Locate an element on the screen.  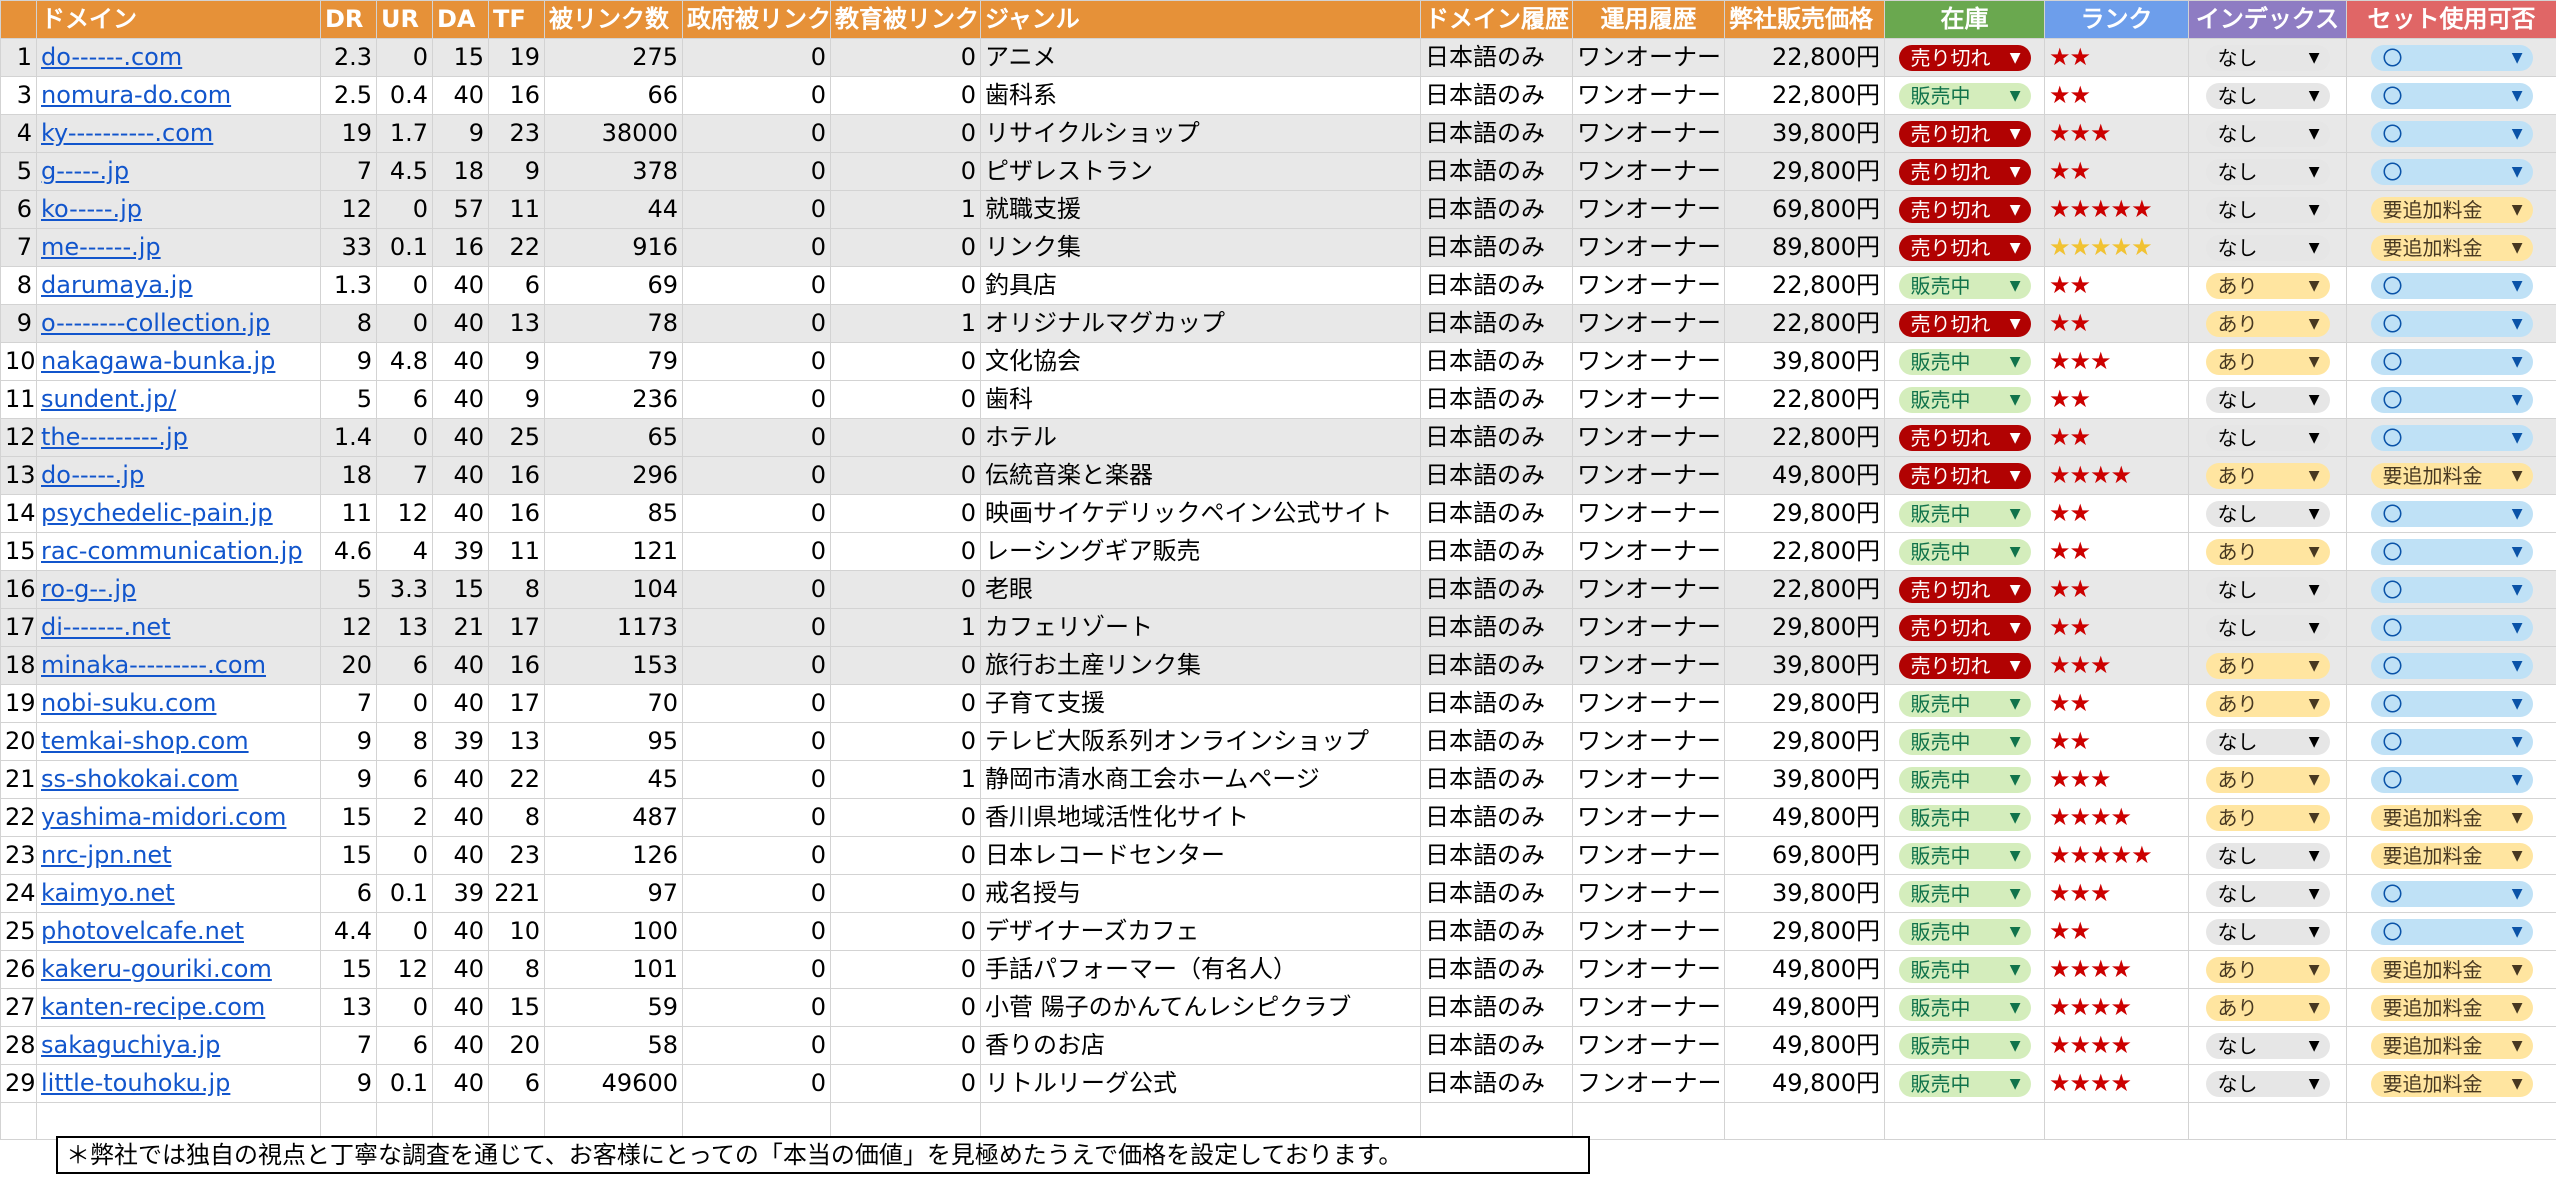
stock-dropdown: 売り切れ ▼ is located at coordinates (1964, 58).